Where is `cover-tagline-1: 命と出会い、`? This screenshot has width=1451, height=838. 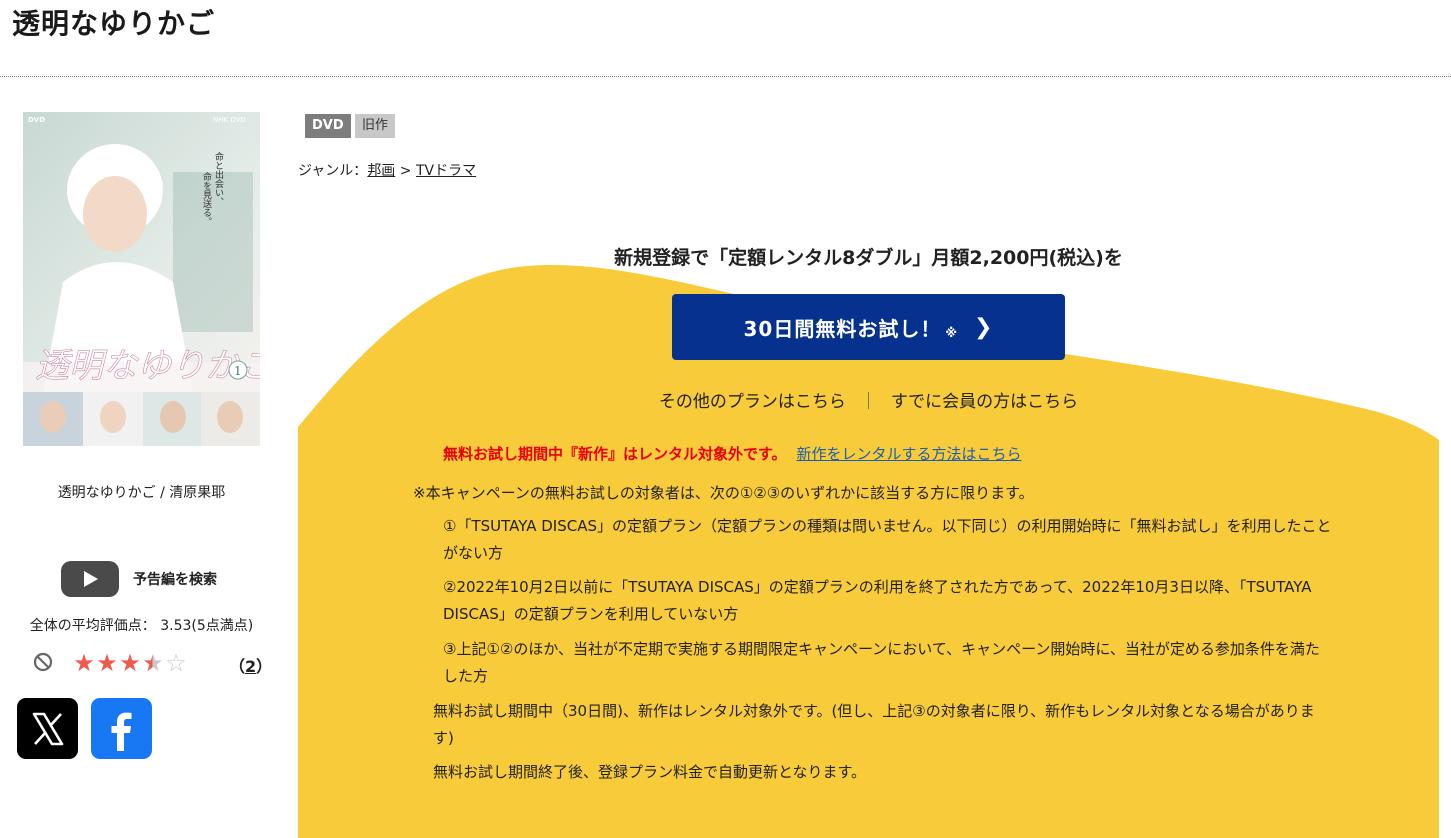
cover-tagline-1: 命と出会い、 is located at coordinates (218, 178).